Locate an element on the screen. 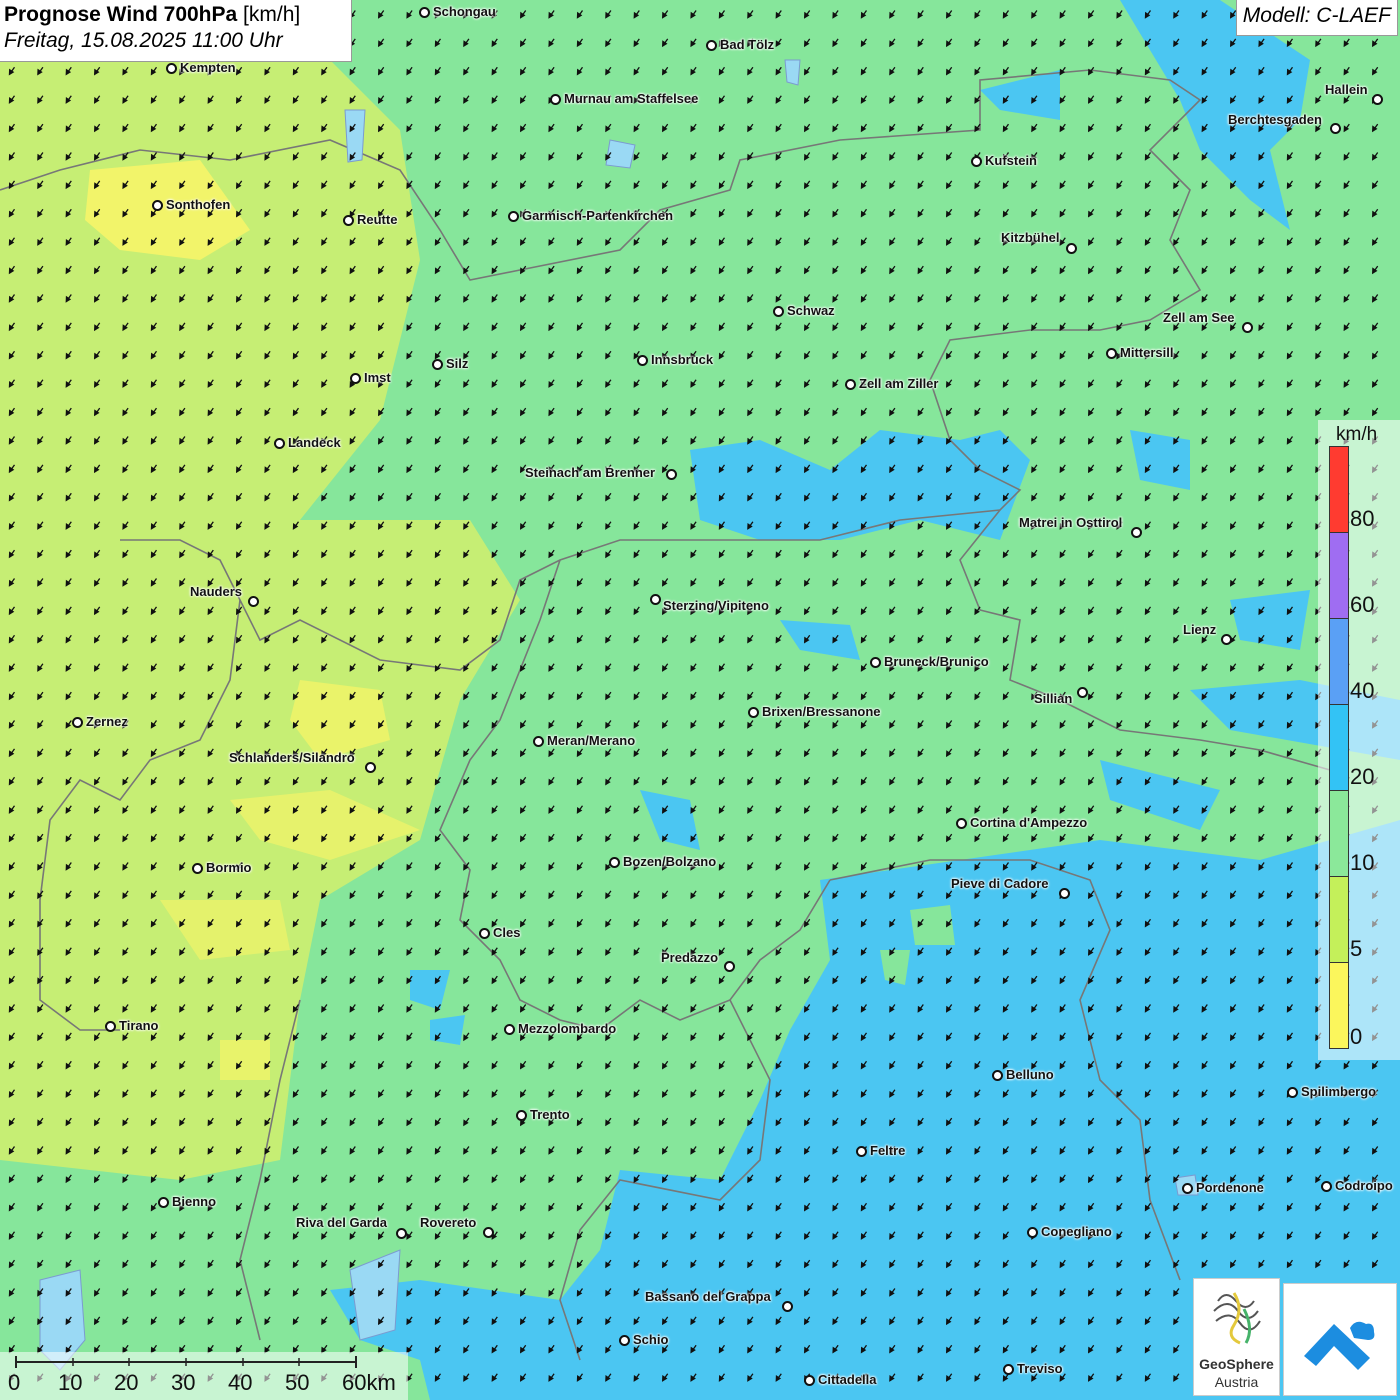  city-label: Cortina d'Ampezzo is located at coordinates (1029, 822).